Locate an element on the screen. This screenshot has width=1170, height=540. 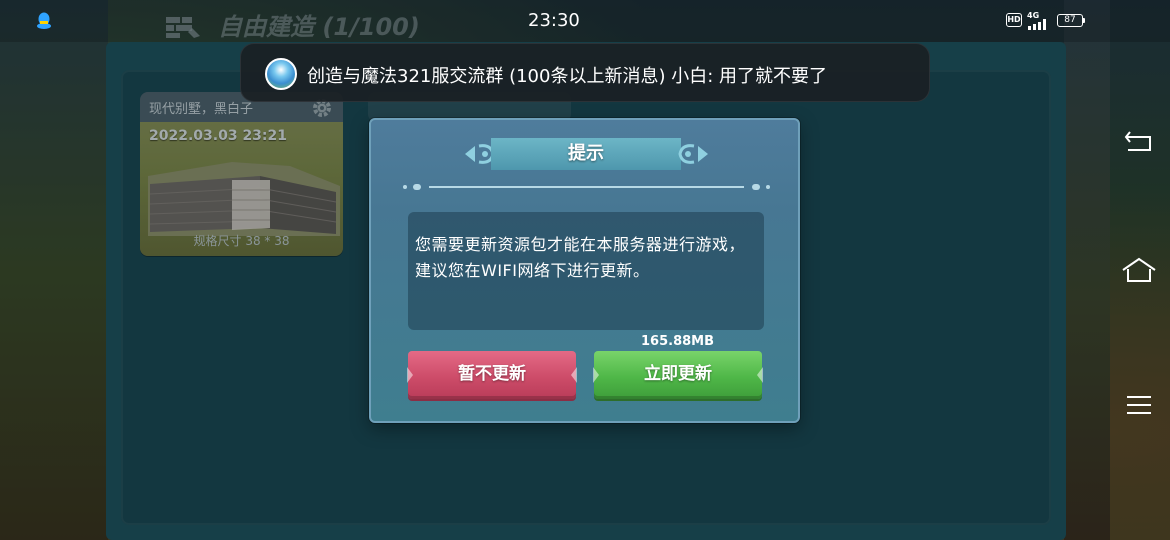
status-time: 23:30 is located at coordinates (554, 20).